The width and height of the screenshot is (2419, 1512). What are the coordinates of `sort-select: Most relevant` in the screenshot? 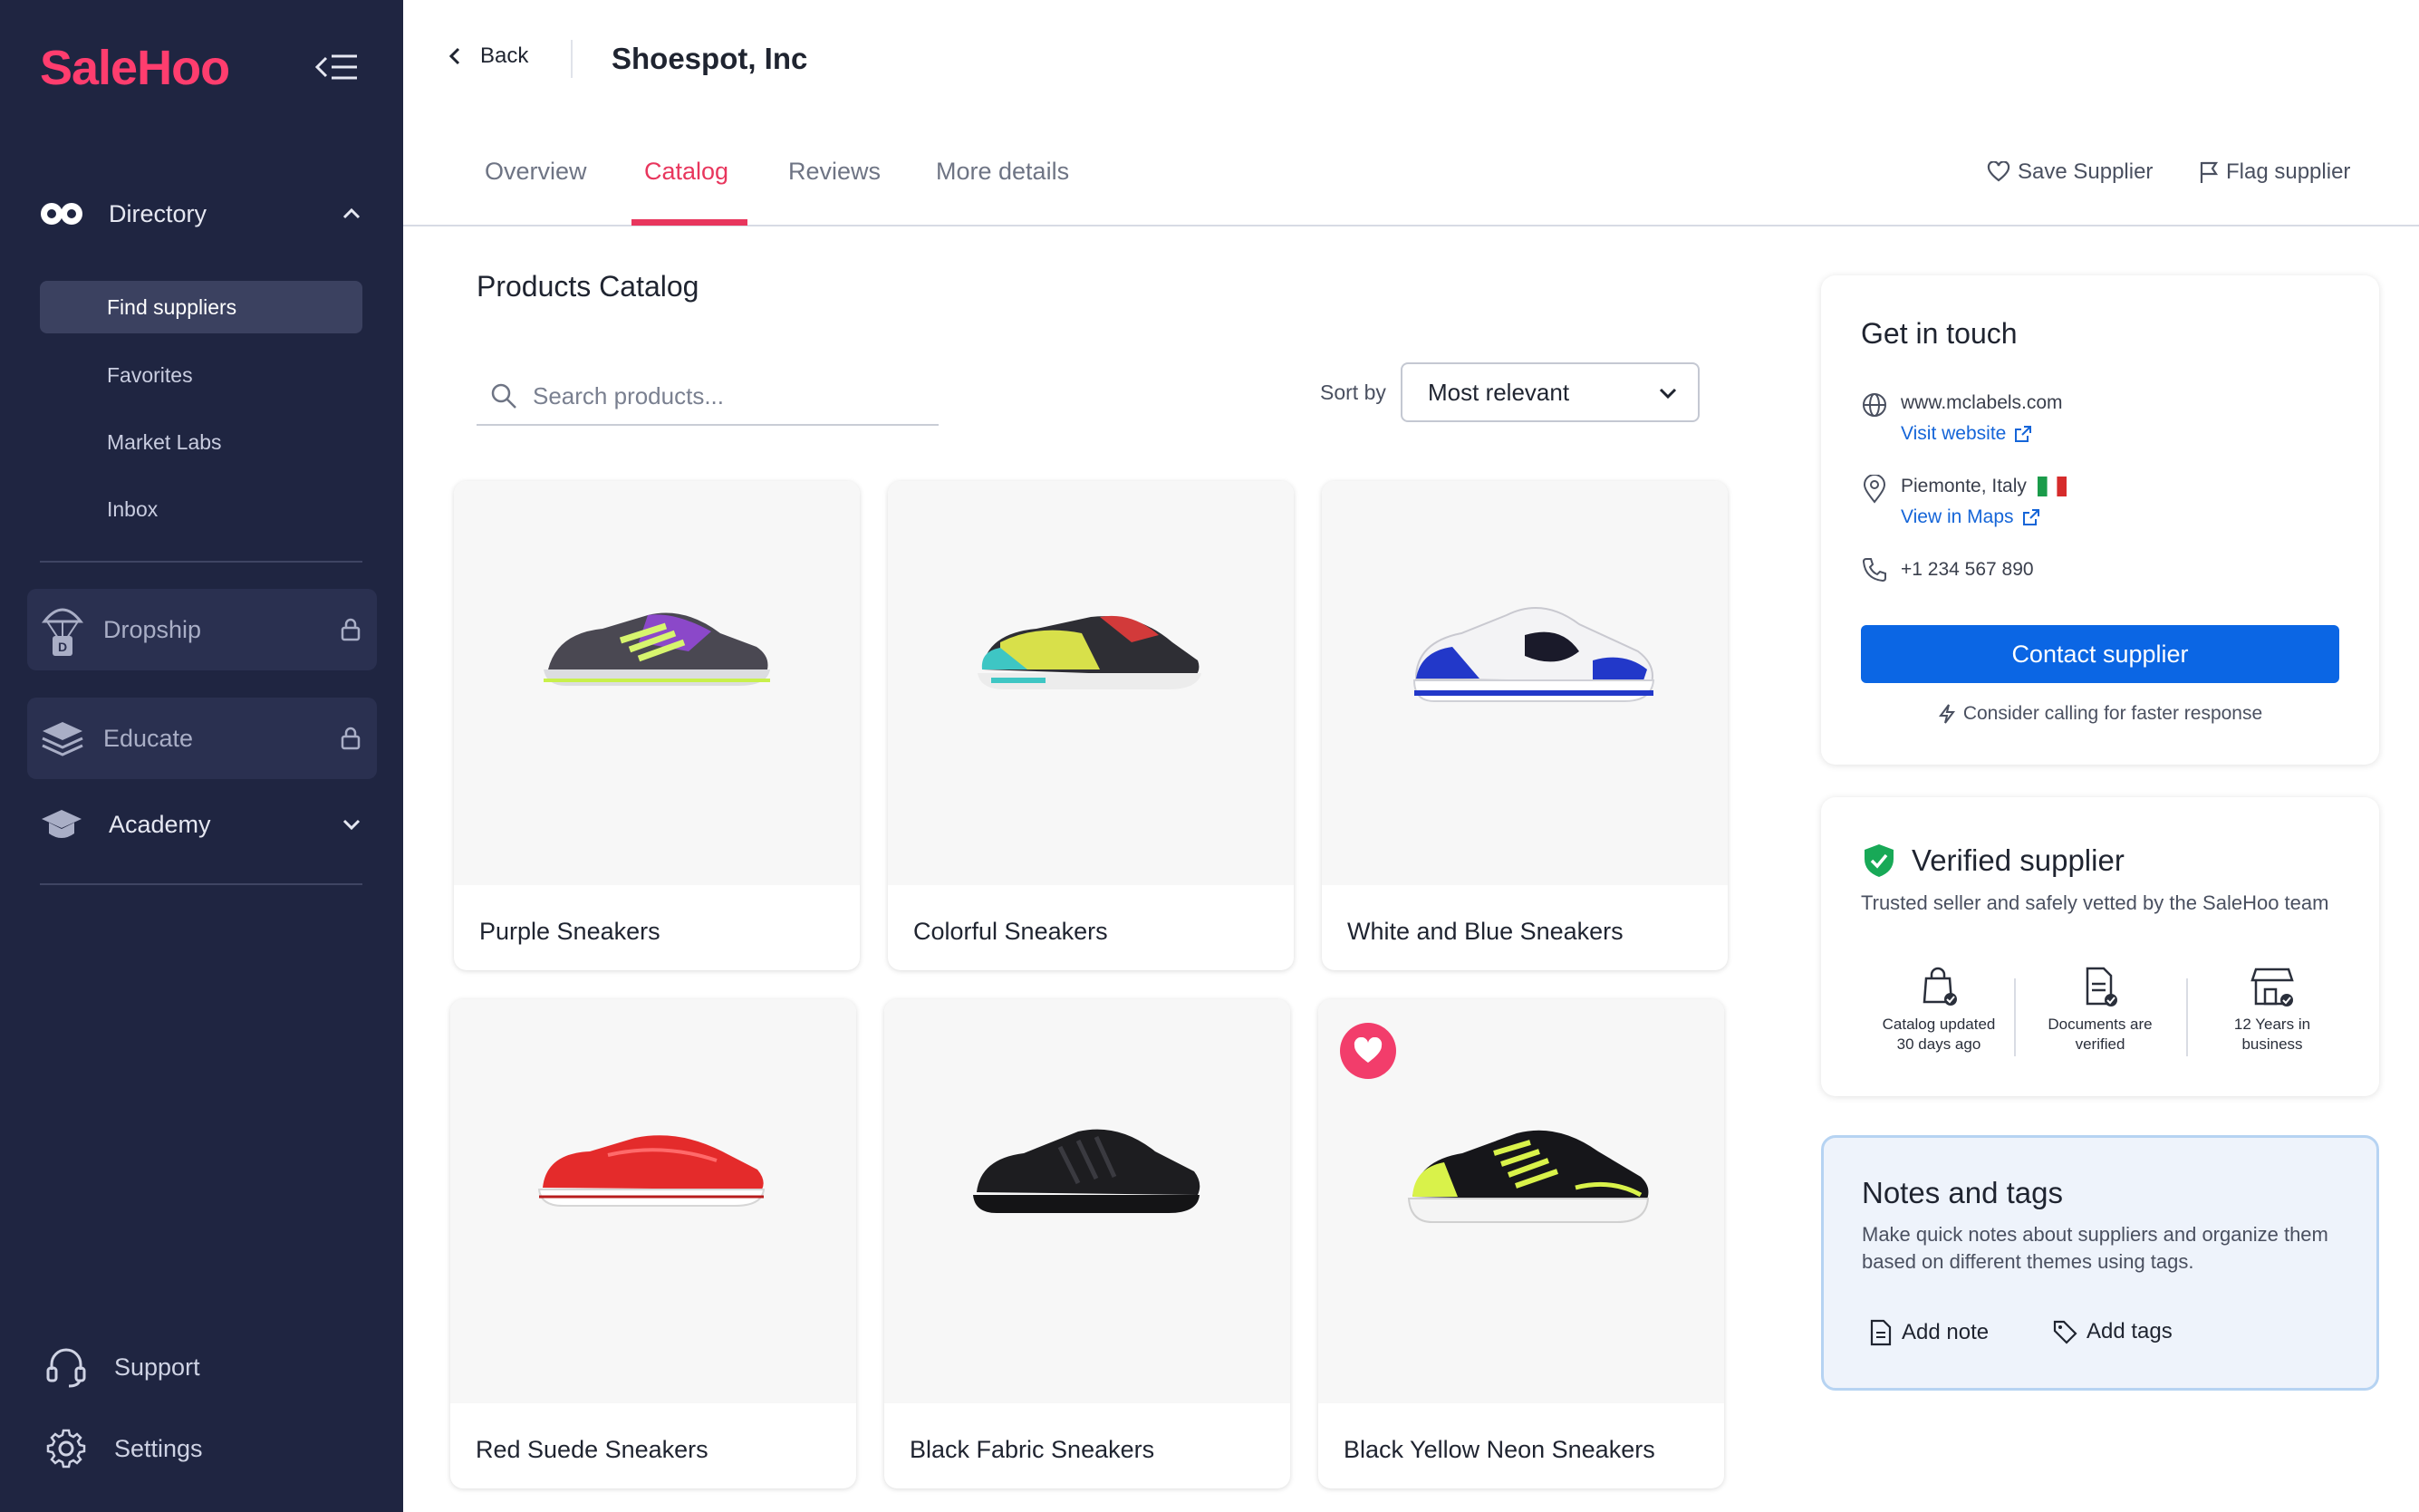 It's located at (1550, 392).